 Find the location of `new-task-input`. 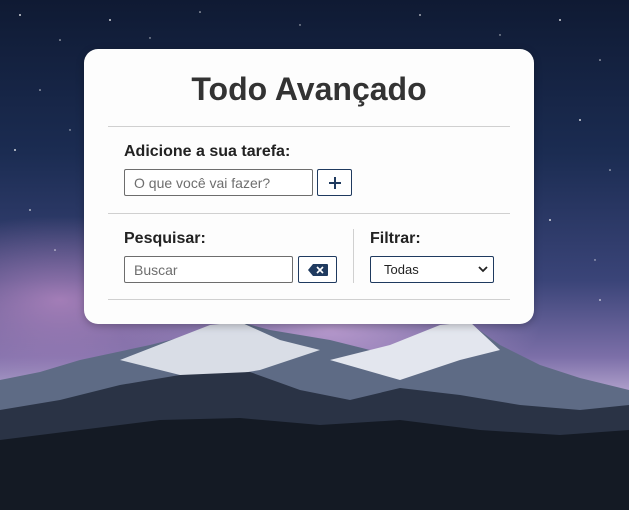

new-task-input is located at coordinates (218, 182).